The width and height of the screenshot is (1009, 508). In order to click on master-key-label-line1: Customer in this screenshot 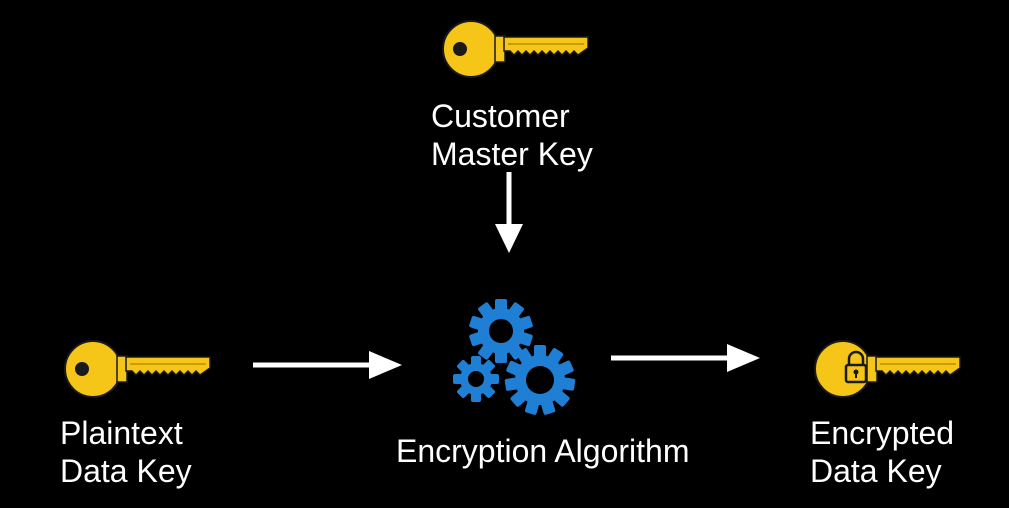, I will do `click(500, 116)`.